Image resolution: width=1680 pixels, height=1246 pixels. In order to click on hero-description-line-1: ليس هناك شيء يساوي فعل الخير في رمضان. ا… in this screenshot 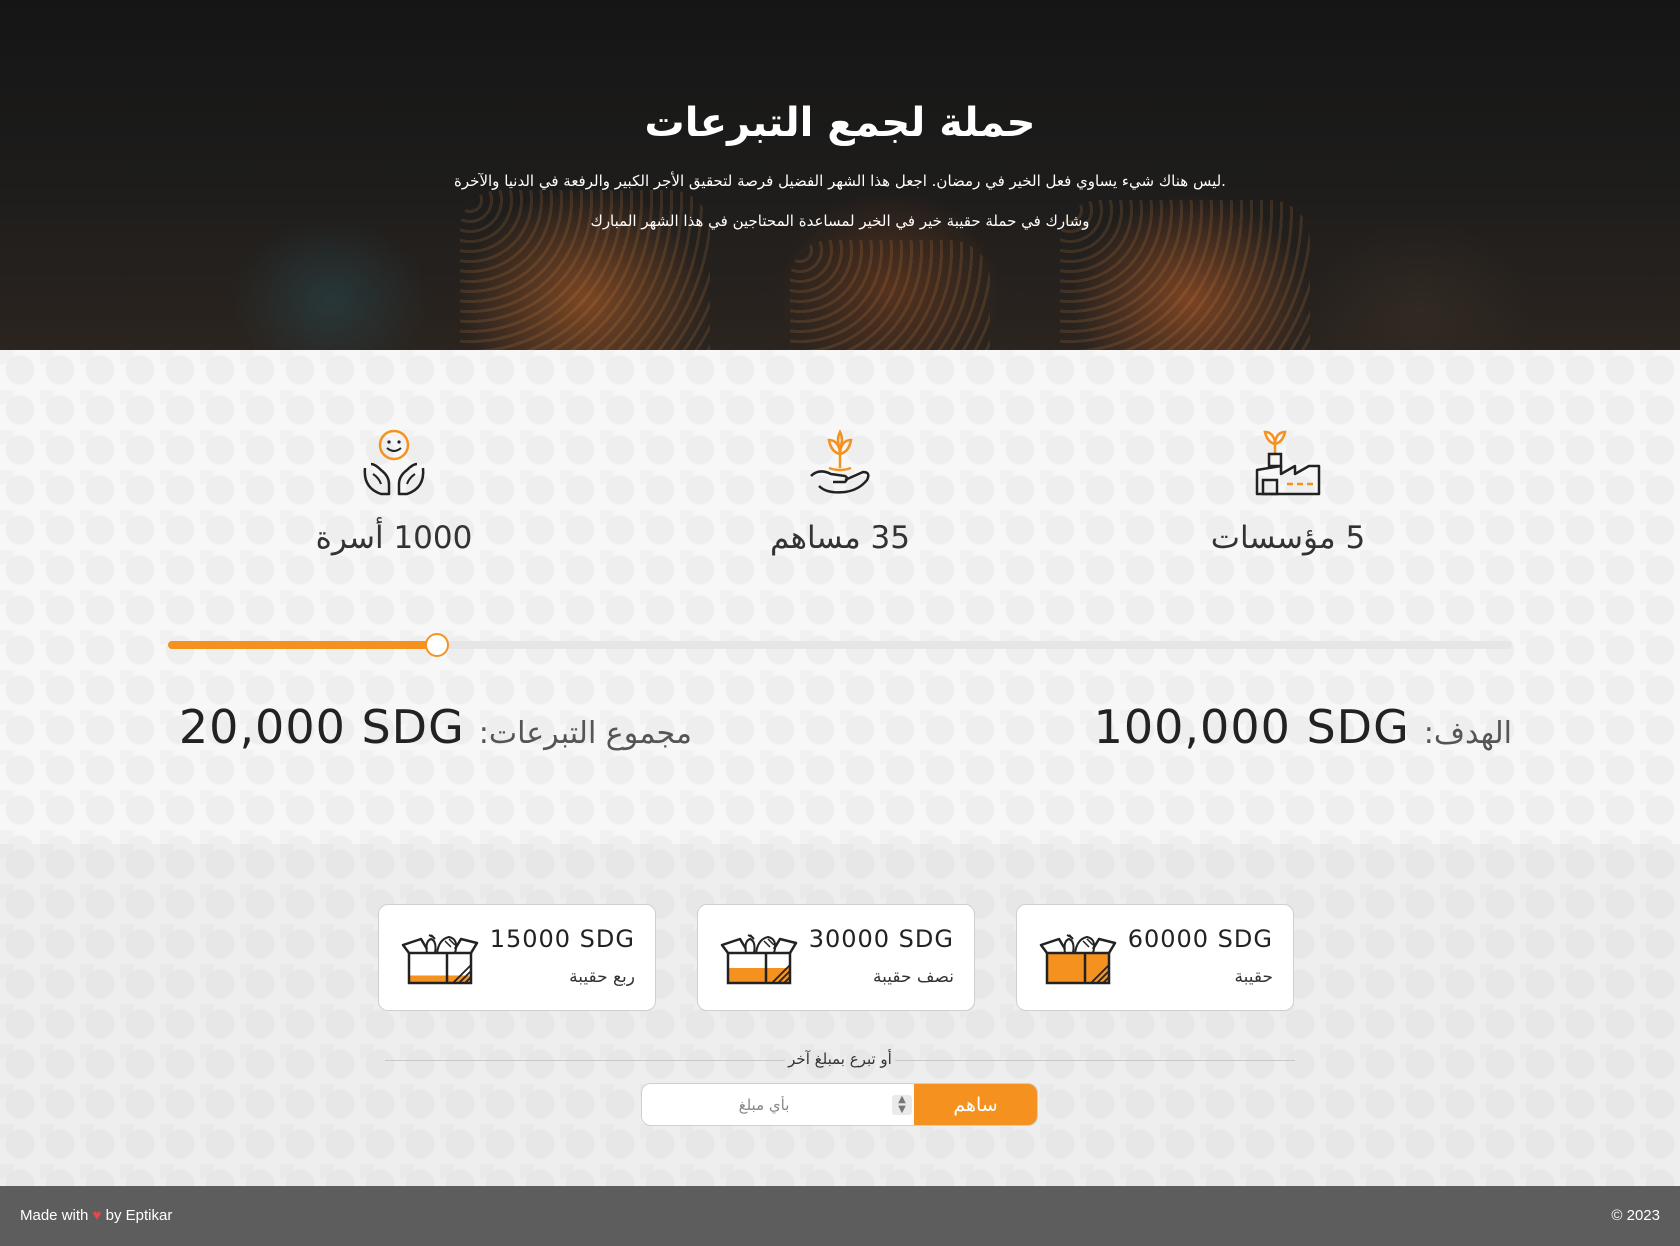, I will do `click(840, 181)`.